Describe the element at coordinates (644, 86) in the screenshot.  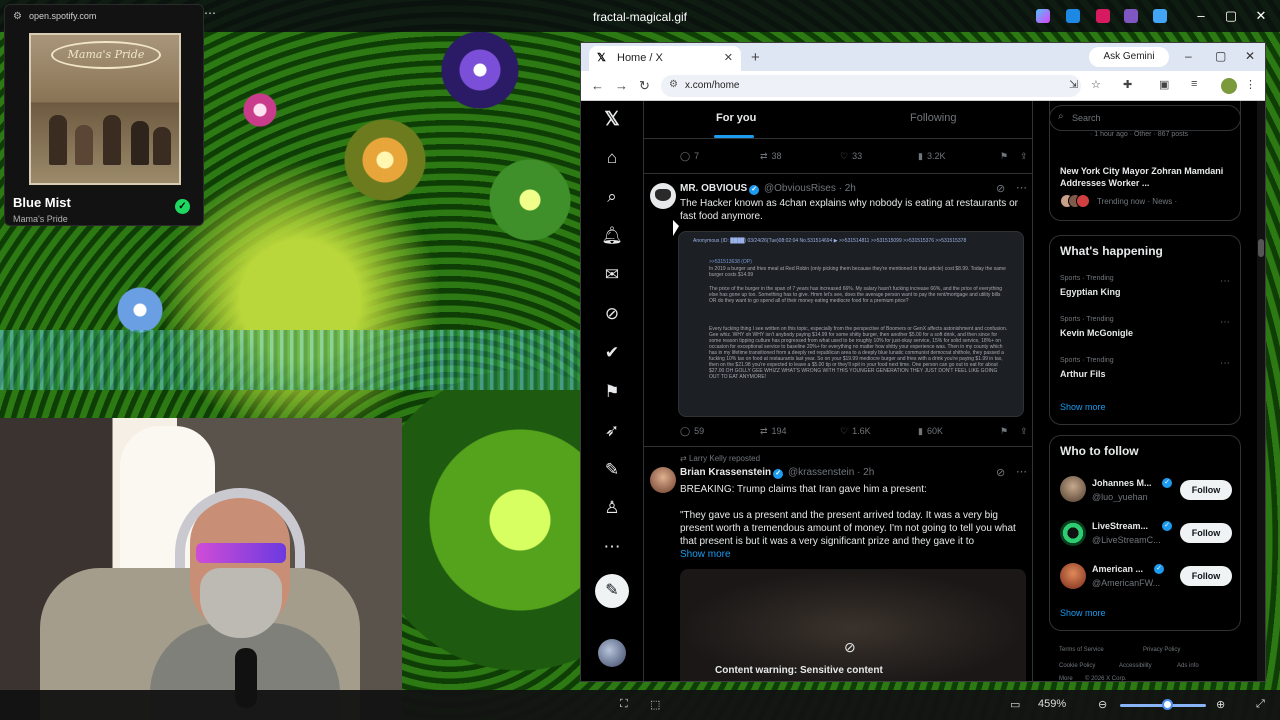
I see `reload-icon: ↻` at that location.